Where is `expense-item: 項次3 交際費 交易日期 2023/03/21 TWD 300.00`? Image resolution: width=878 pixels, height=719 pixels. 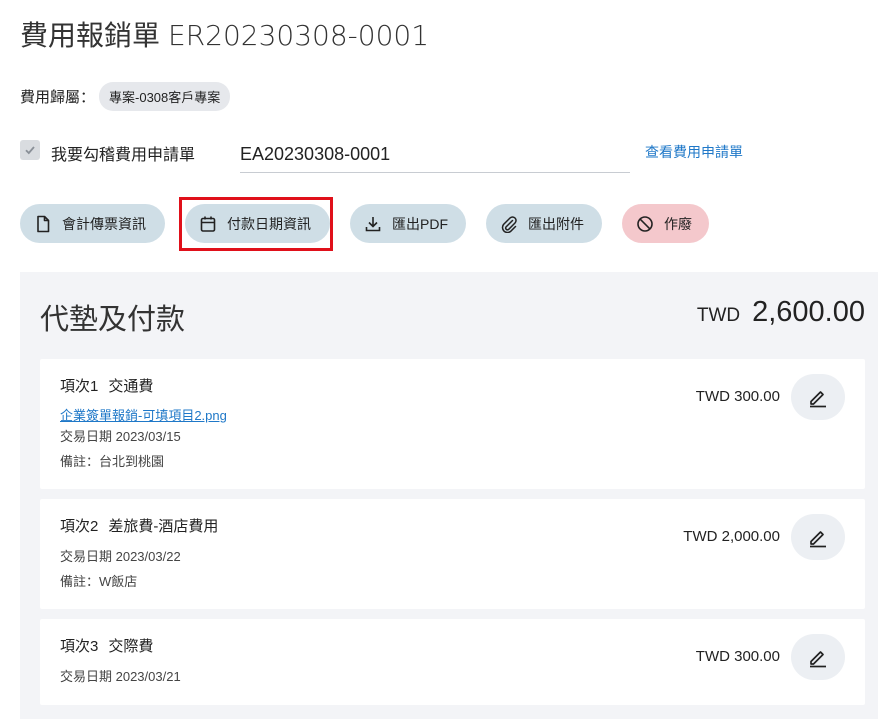 expense-item: 項次3 交際費 交易日期 2023/03/21 TWD 300.00 is located at coordinates (452, 662).